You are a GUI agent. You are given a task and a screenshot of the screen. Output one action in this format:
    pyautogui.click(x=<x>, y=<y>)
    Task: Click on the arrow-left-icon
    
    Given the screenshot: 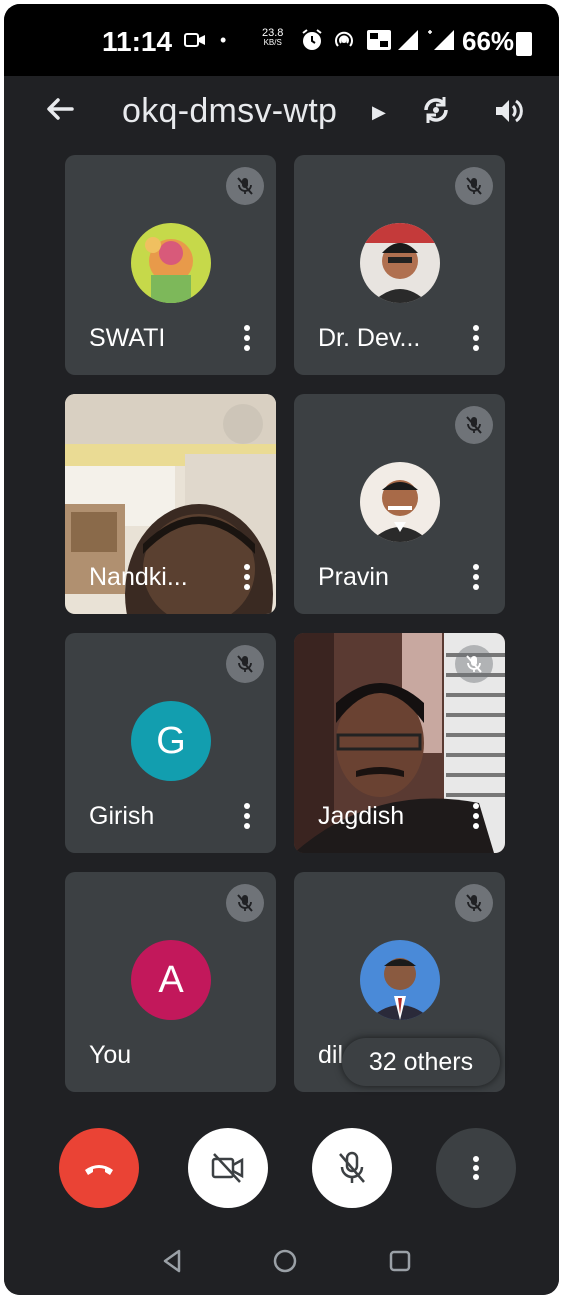 What is the action you would take?
    pyautogui.click(x=61, y=109)
    